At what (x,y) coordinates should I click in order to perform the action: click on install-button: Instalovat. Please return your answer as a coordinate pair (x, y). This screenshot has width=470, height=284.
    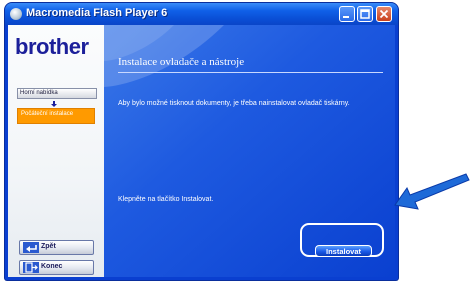
    Looking at the image, I should click on (343, 251).